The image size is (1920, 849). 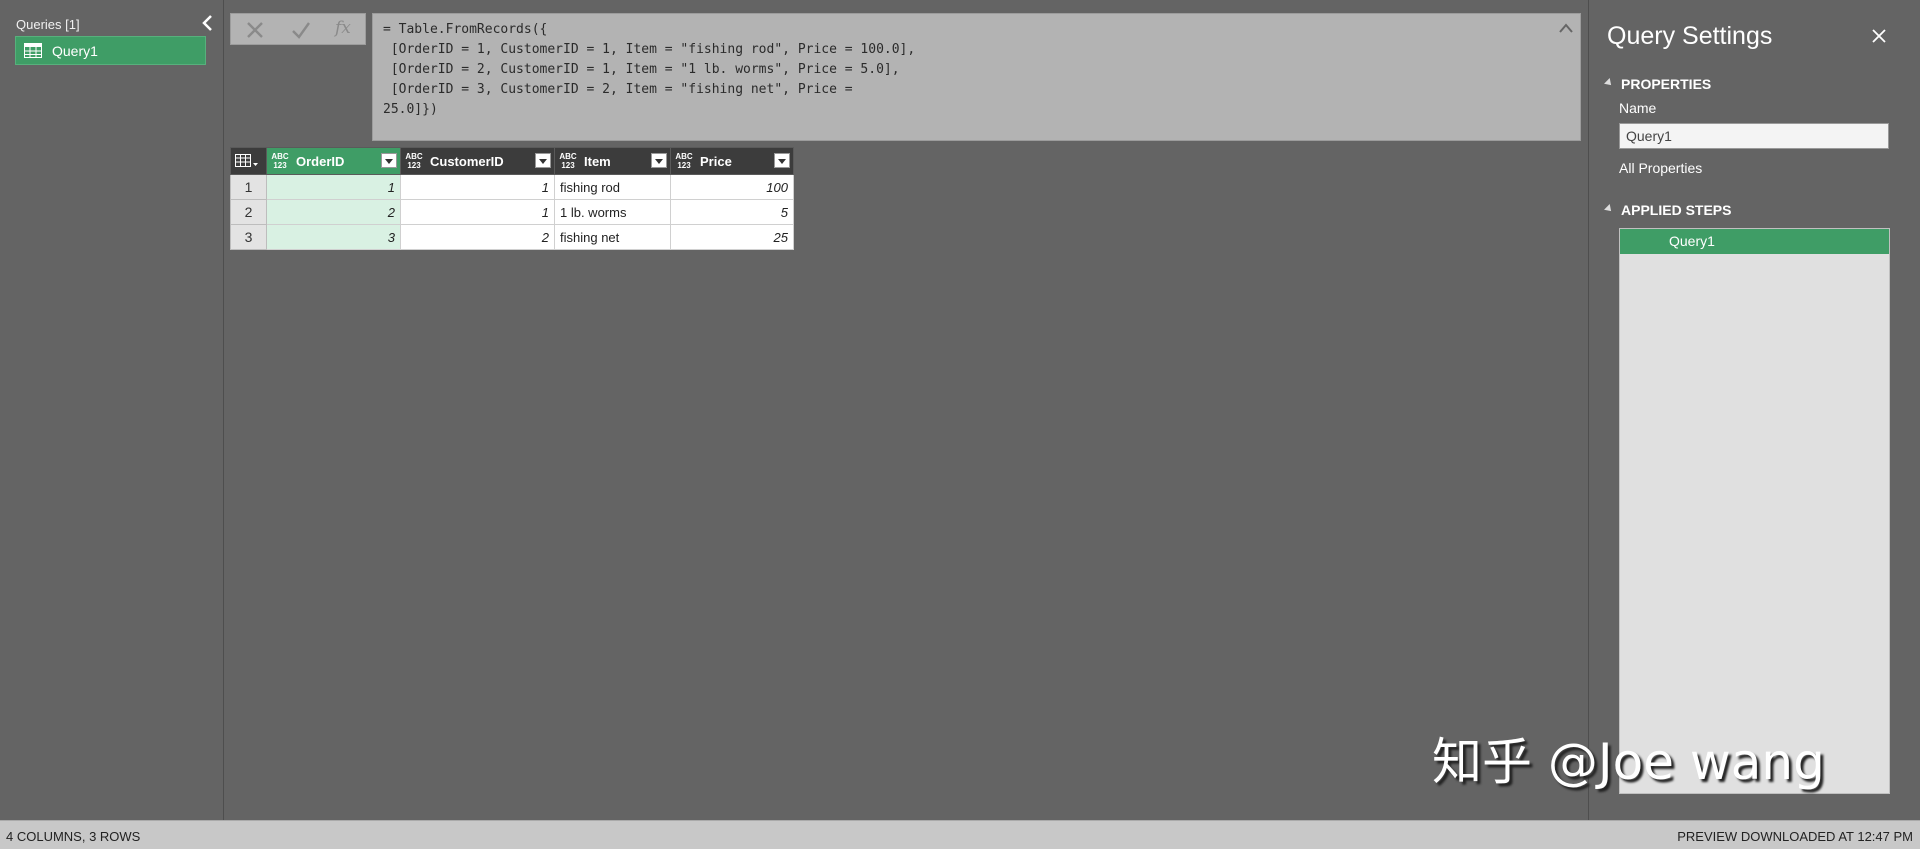 I want to click on collapse-pane-icon, so click(x=208, y=23).